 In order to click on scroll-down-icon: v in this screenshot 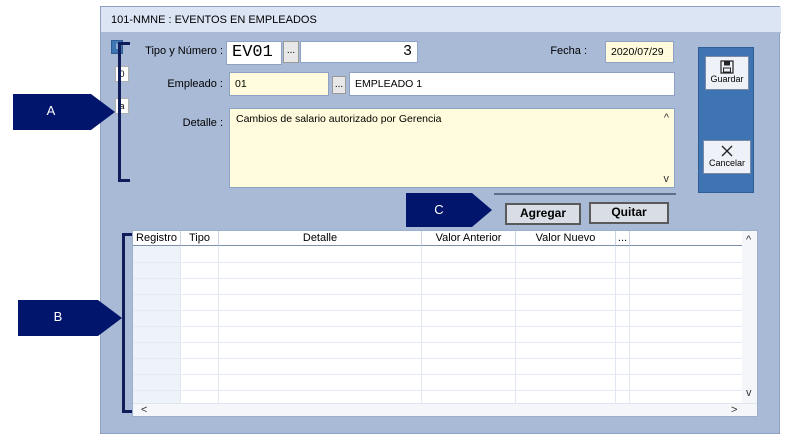, I will do `click(749, 393)`.